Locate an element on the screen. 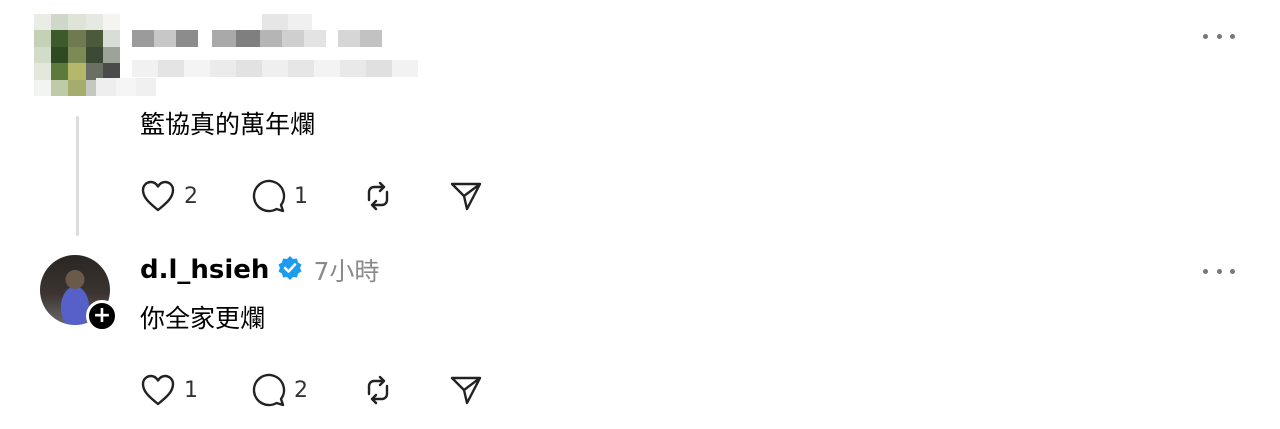 This screenshot has height=429, width=1280. thread-connector-line is located at coordinates (77, 176).